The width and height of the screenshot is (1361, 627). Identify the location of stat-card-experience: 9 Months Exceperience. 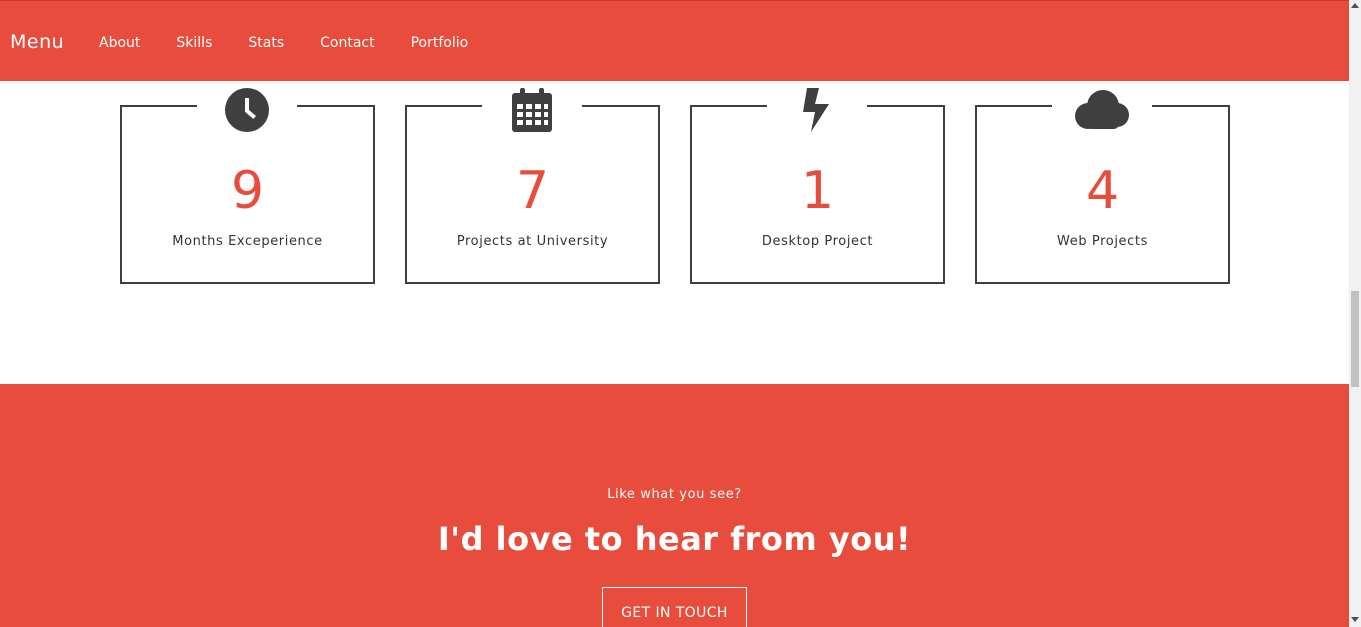
(247, 183).